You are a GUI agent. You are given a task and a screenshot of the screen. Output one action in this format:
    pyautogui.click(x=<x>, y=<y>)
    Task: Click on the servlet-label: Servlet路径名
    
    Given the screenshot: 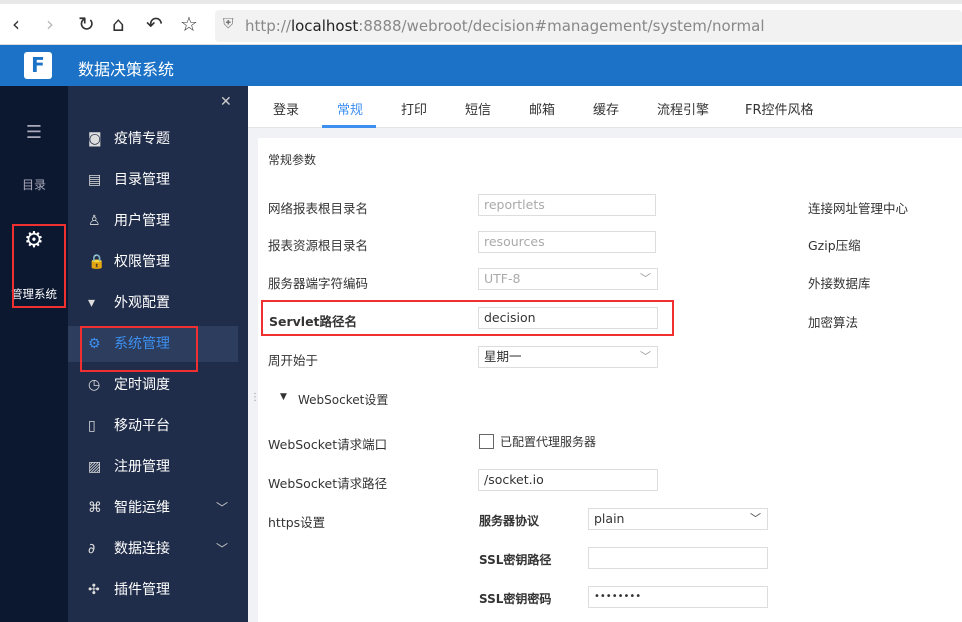 What is the action you would take?
    pyautogui.click(x=313, y=321)
    